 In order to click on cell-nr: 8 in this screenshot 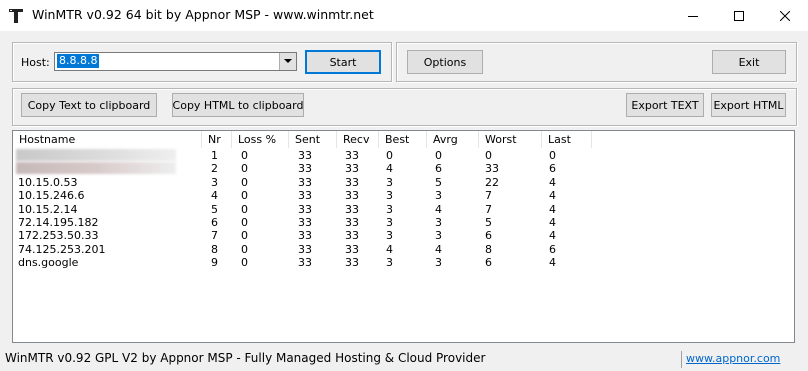, I will do `click(214, 249)`.